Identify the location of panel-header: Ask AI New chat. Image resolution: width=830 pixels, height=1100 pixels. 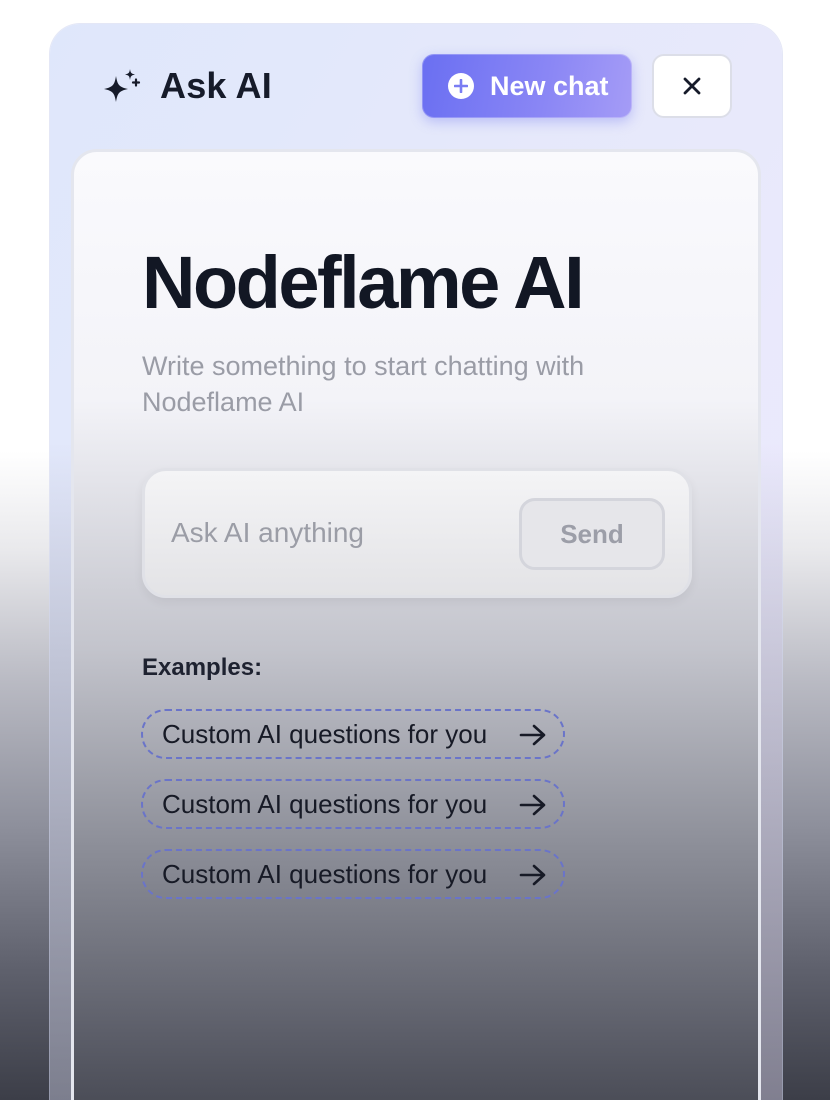
(416, 87).